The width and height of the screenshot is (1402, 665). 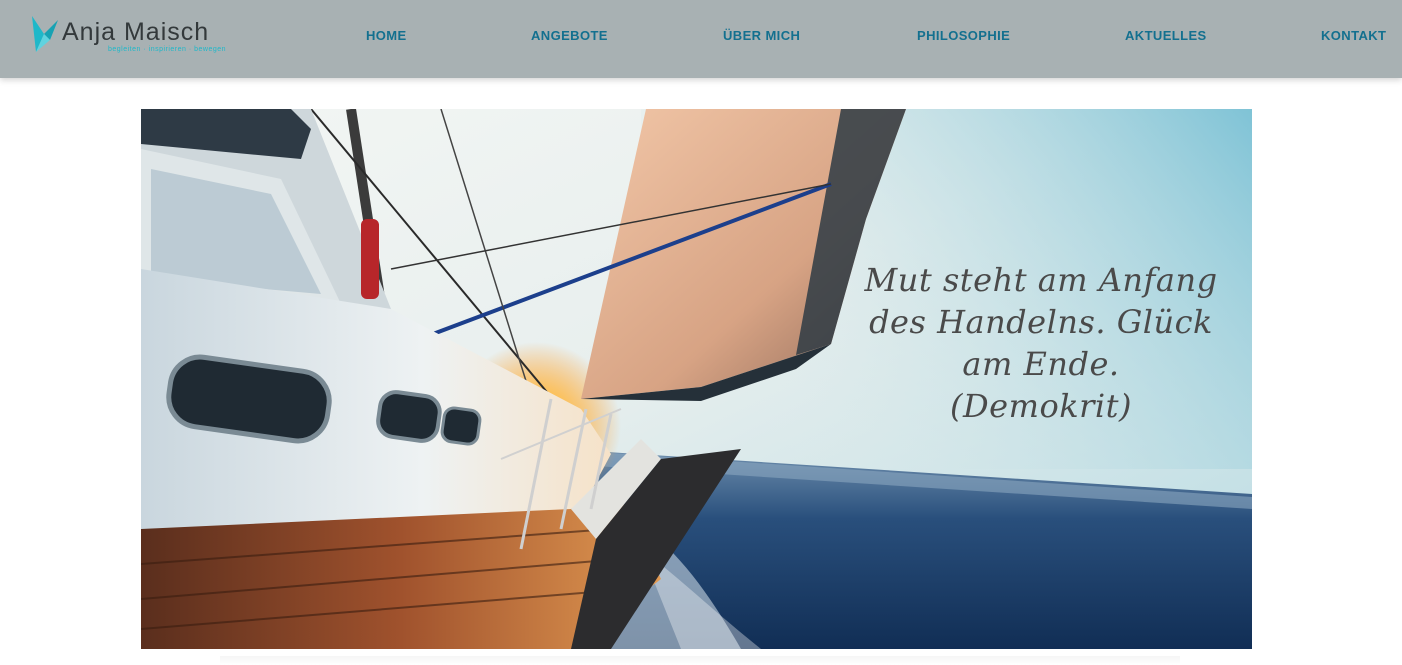 I want to click on nav-philosophie: PHILOSOPHIE, so click(x=963, y=35).